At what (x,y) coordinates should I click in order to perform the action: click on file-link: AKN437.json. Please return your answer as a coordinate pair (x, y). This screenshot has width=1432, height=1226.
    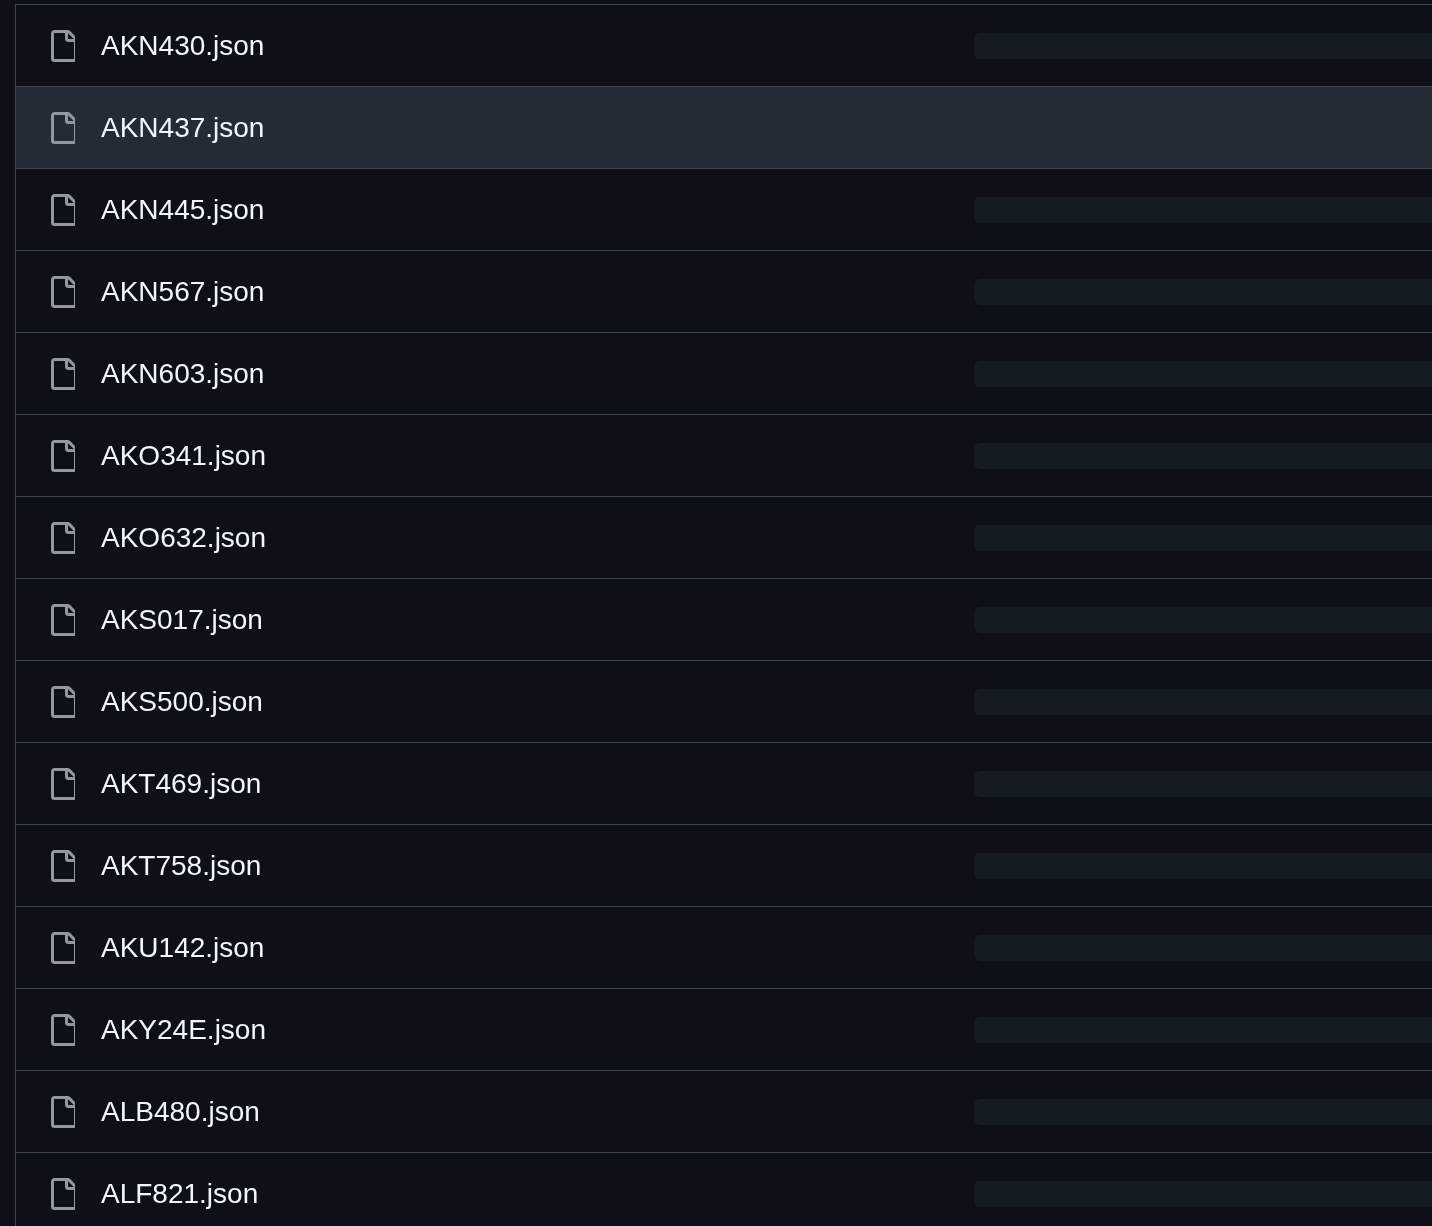
    Looking at the image, I should click on (183, 127).